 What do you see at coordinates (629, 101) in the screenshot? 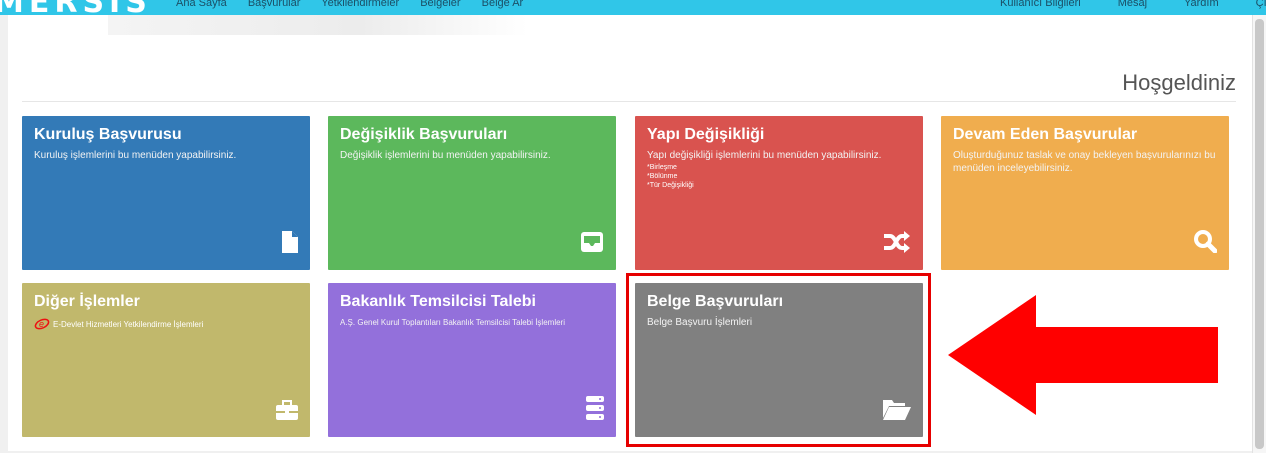
I see `title-divider` at bounding box center [629, 101].